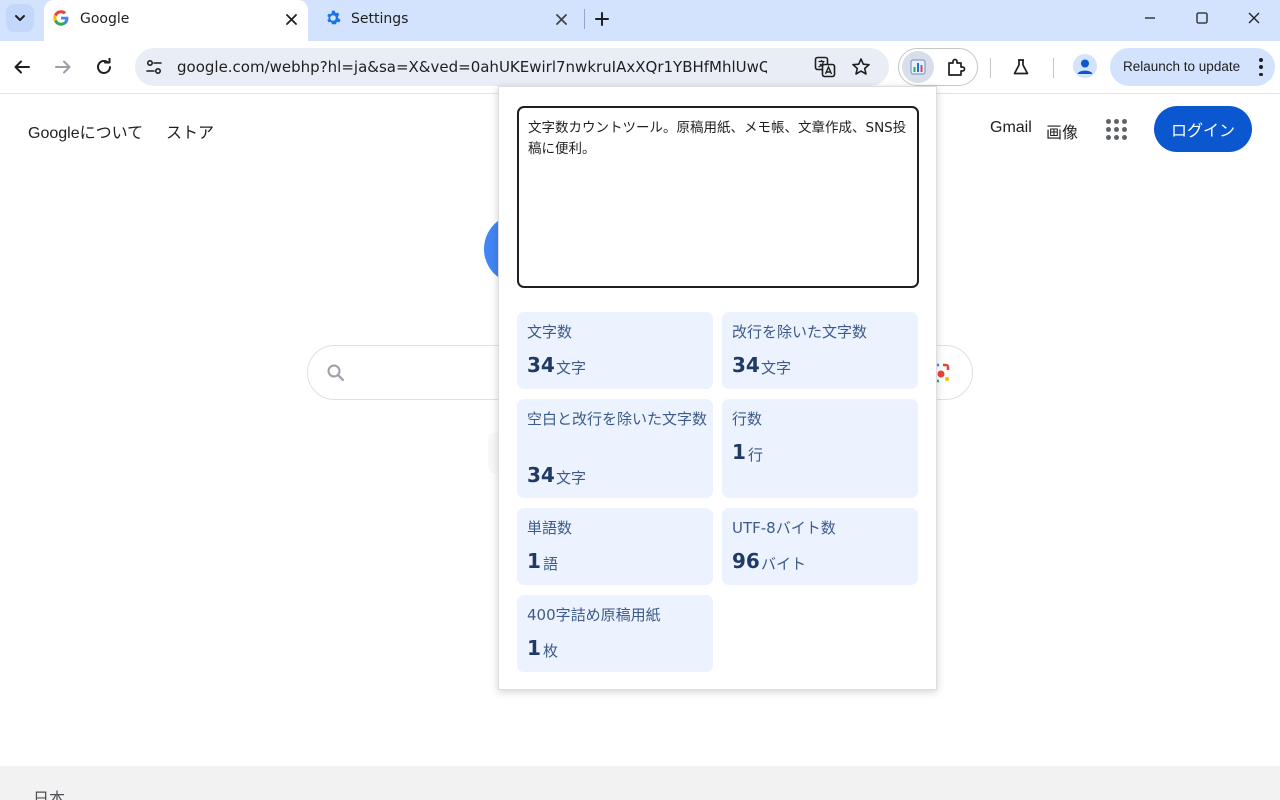 The width and height of the screenshot is (1280, 800). Describe the element at coordinates (820, 448) in the screenshot. I see `stat-card-line-count: 行数 1 行` at that location.